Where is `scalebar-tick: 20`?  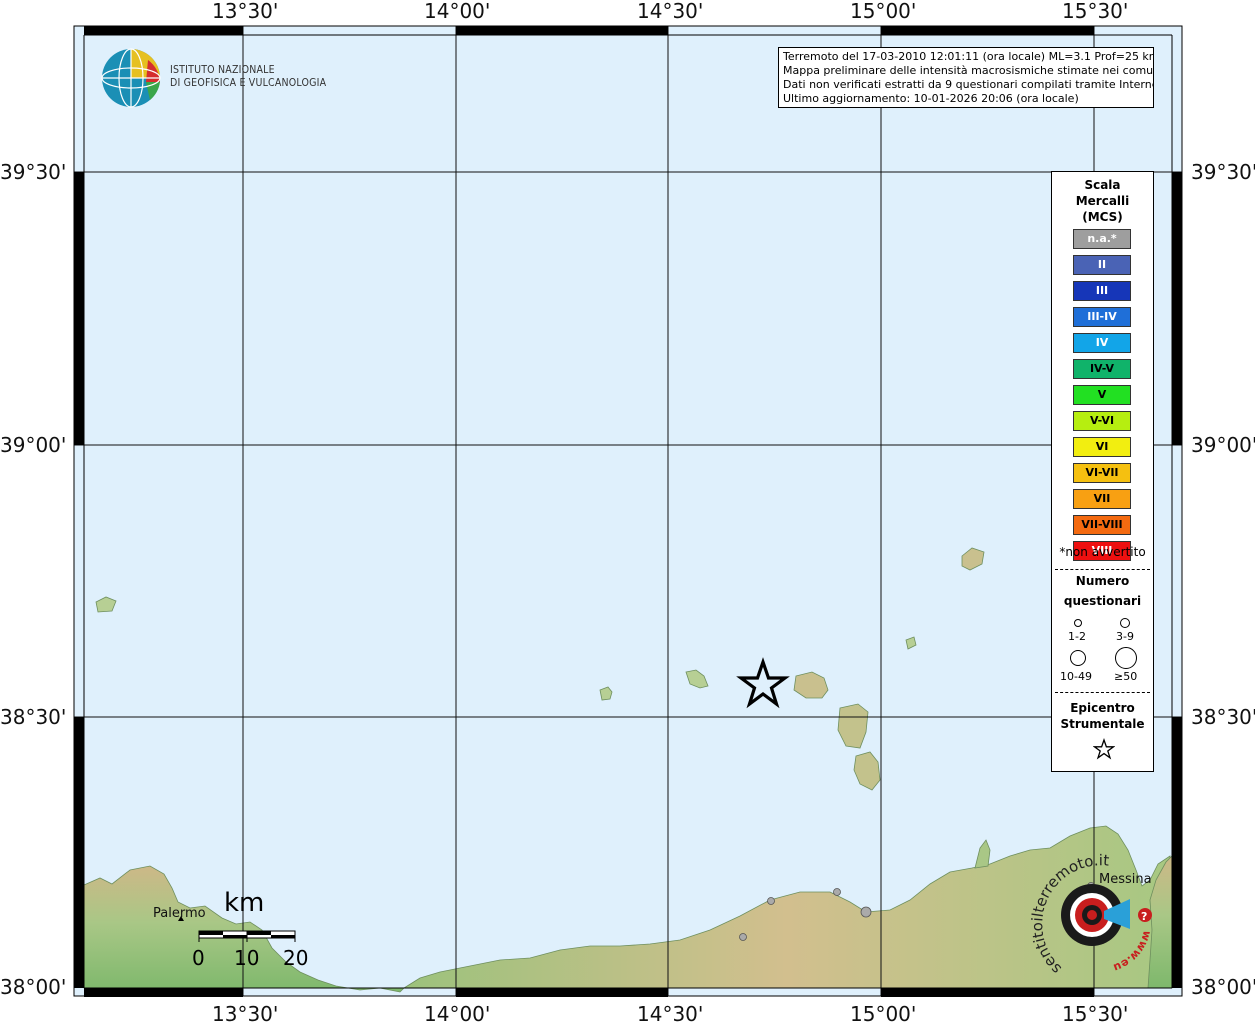 scalebar-tick: 20 is located at coordinates (296, 958).